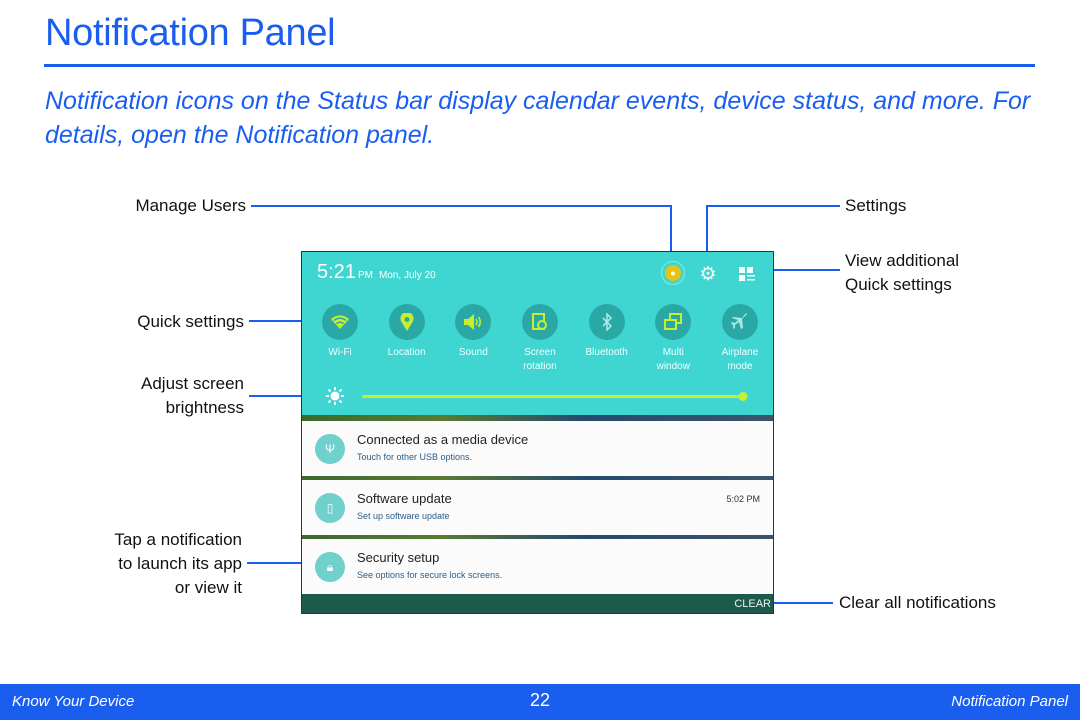  What do you see at coordinates (539, 65) in the screenshot?
I see `title-divider` at bounding box center [539, 65].